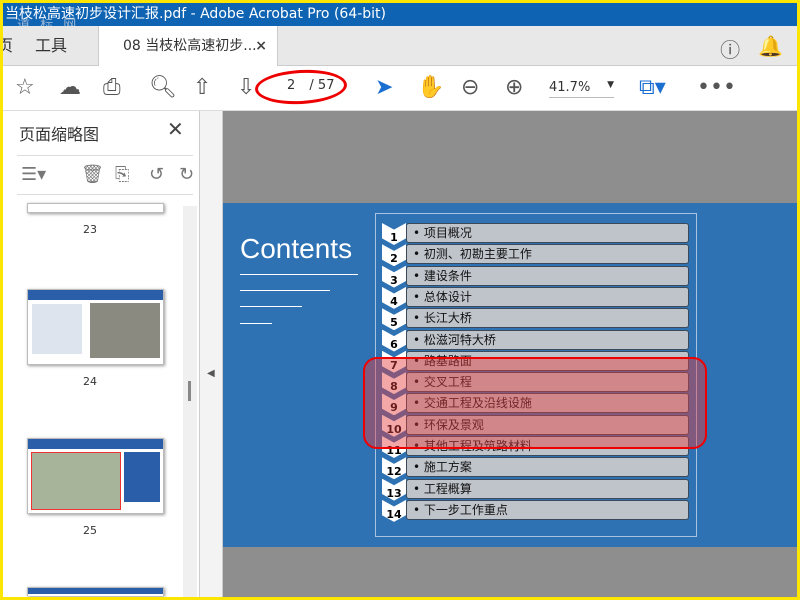 The height and width of the screenshot is (600, 800). What do you see at coordinates (122, 174) in the screenshot?
I see `extract-icon: ⎘` at bounding box center [122, 174].